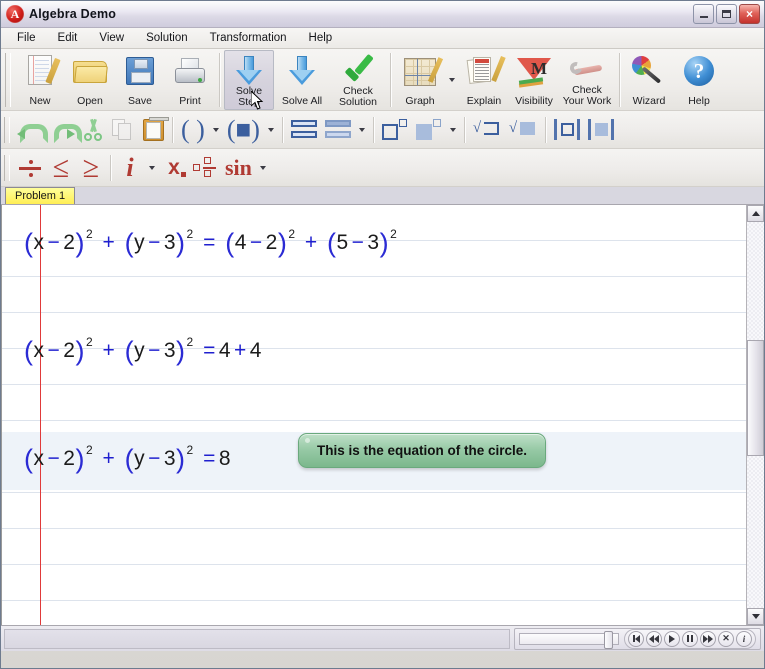  What do you see at coordinates (130, 168) in the screenshot?
I see `imaginary-unit-button: i` at bounding box center [130, 168].